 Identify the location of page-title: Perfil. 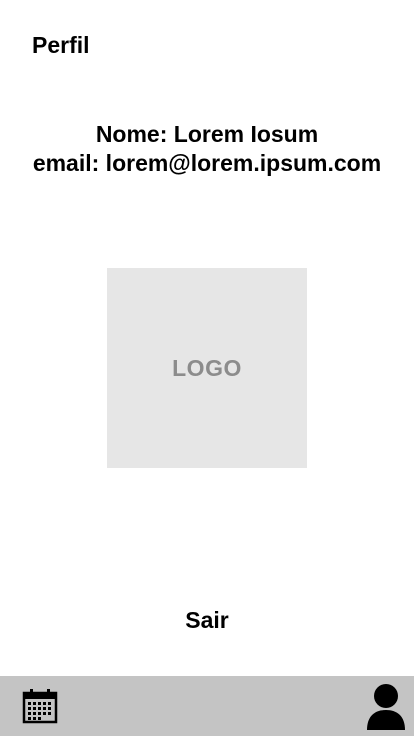
(61, 45).